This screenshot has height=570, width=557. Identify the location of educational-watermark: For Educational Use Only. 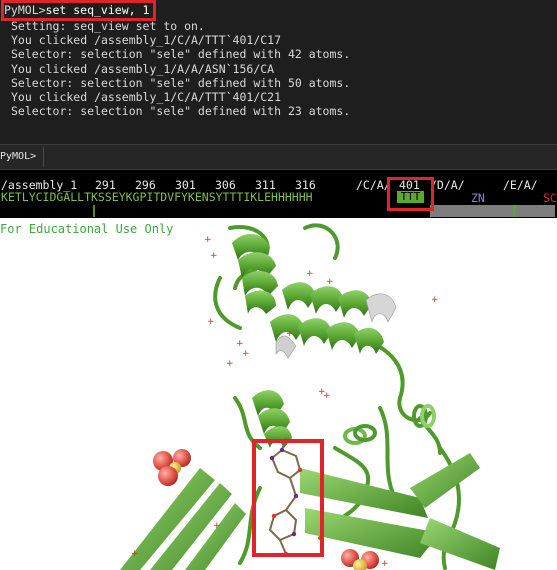
(87, 229).